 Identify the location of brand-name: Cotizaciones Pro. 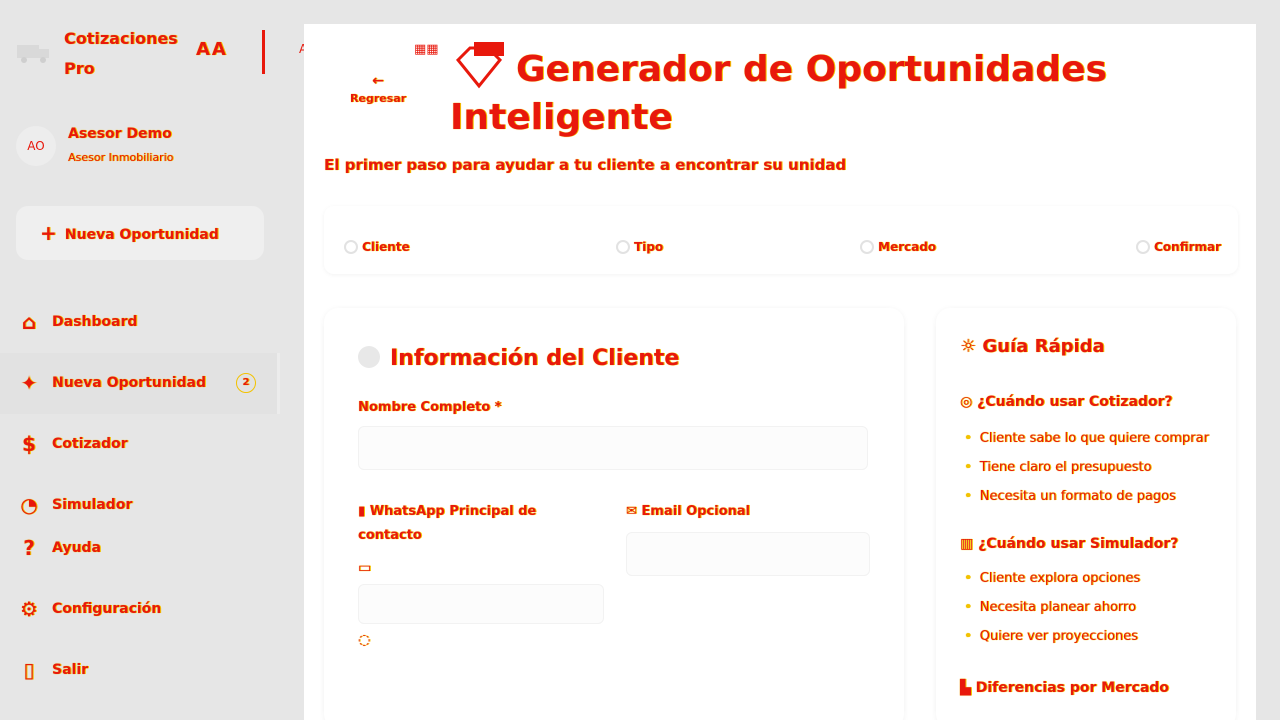
(121, 53).